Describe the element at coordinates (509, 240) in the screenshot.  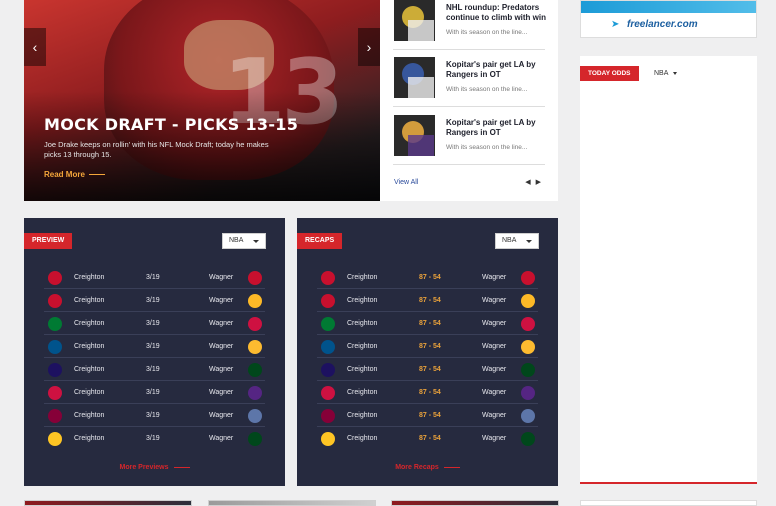
I see `recaps-select-value: NBA` at that location.